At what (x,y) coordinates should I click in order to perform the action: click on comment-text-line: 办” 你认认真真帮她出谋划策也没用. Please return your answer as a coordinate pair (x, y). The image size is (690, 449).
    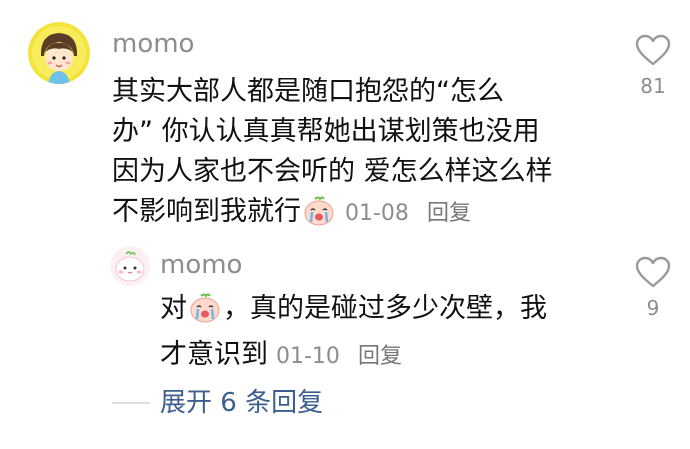
    Looking at the image, I should click on (326, 131).